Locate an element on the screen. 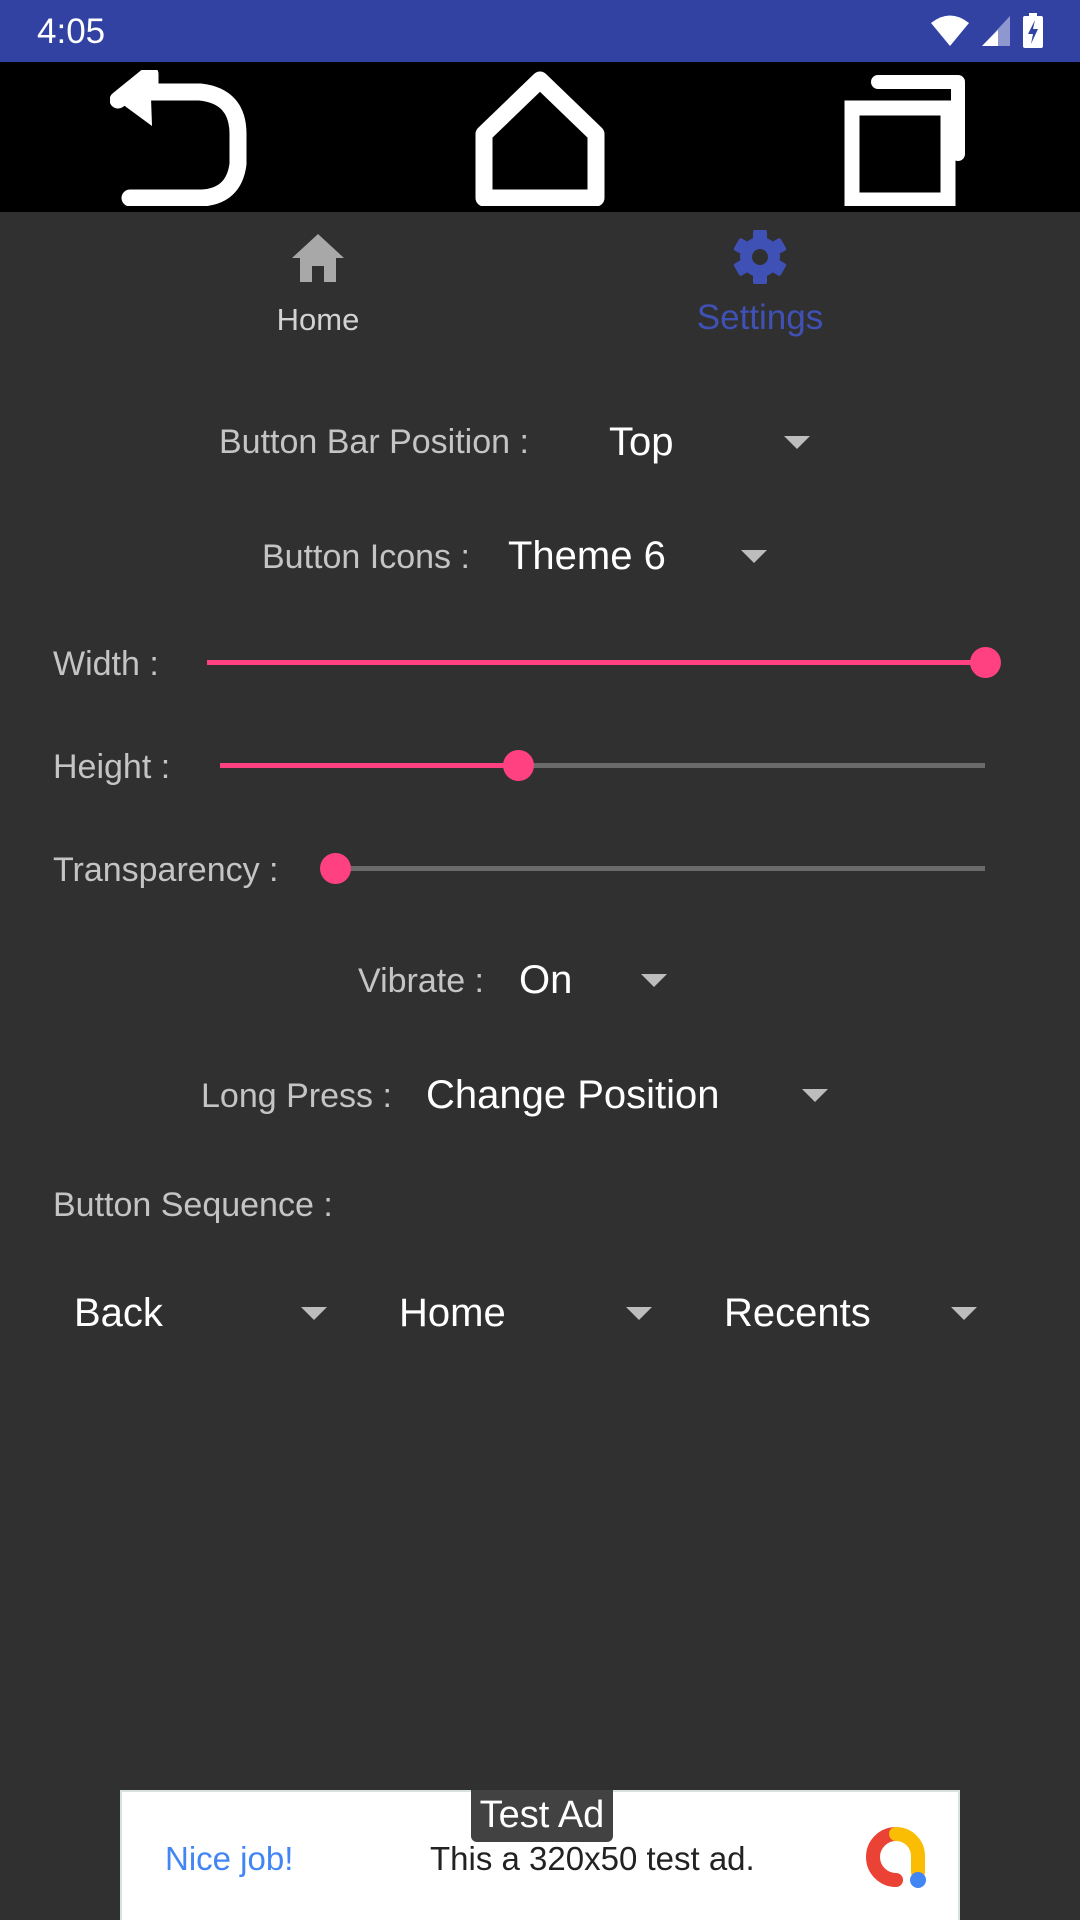 This screenshot has width=1080, height=1920. button-sequence-label: Button Sequence : is located at coordinates (193, 1205).